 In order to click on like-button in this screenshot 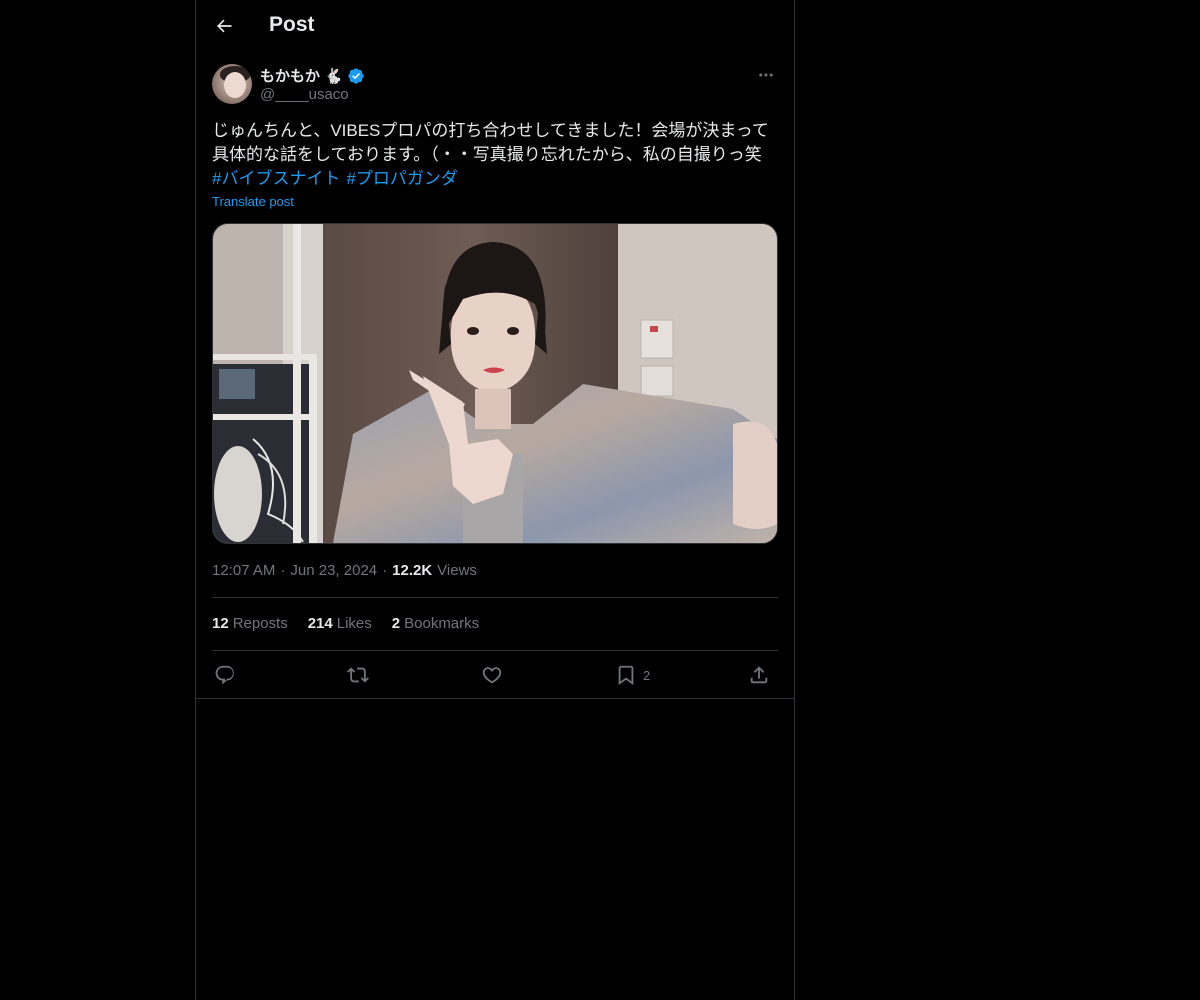, I will do `click(492, 675)`.